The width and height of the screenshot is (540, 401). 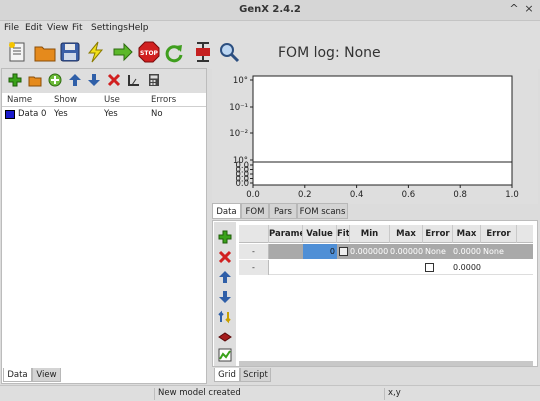 What do you see at coordinates (386, 363) in the screenshot?
I see `horizontal-scrollbar` at bounding box center [386, 363].